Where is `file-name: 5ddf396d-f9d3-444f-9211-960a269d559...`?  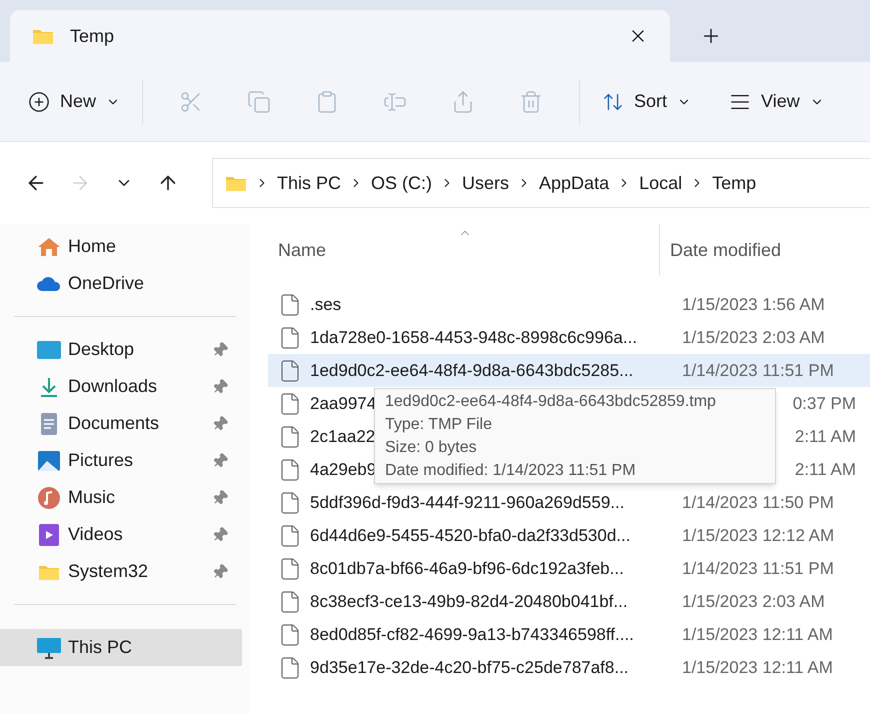 file-name: 5ddf396d-f9d3-444f-9211-960a269d559... is located at coordinates (467, 503).